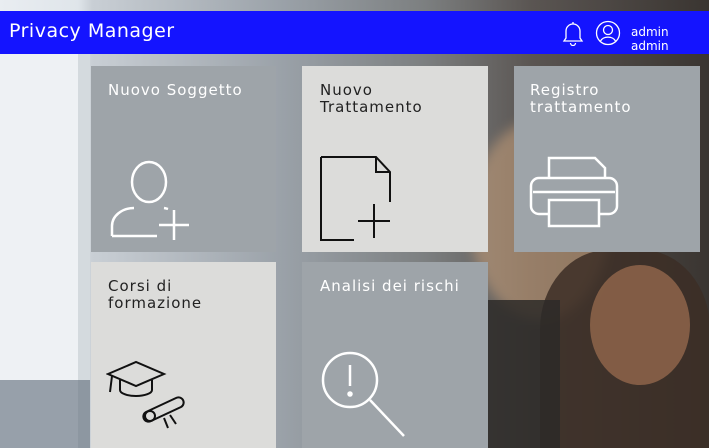 This screenshot has height=448, width=709. I want to click on graduation-cap-diploma-icon, so click(145, 394).